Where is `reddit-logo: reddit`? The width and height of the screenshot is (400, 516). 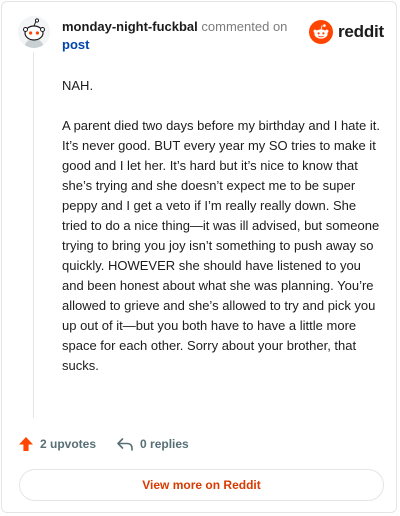
reddit-logo: reddit is located at coordinates (346, 32).